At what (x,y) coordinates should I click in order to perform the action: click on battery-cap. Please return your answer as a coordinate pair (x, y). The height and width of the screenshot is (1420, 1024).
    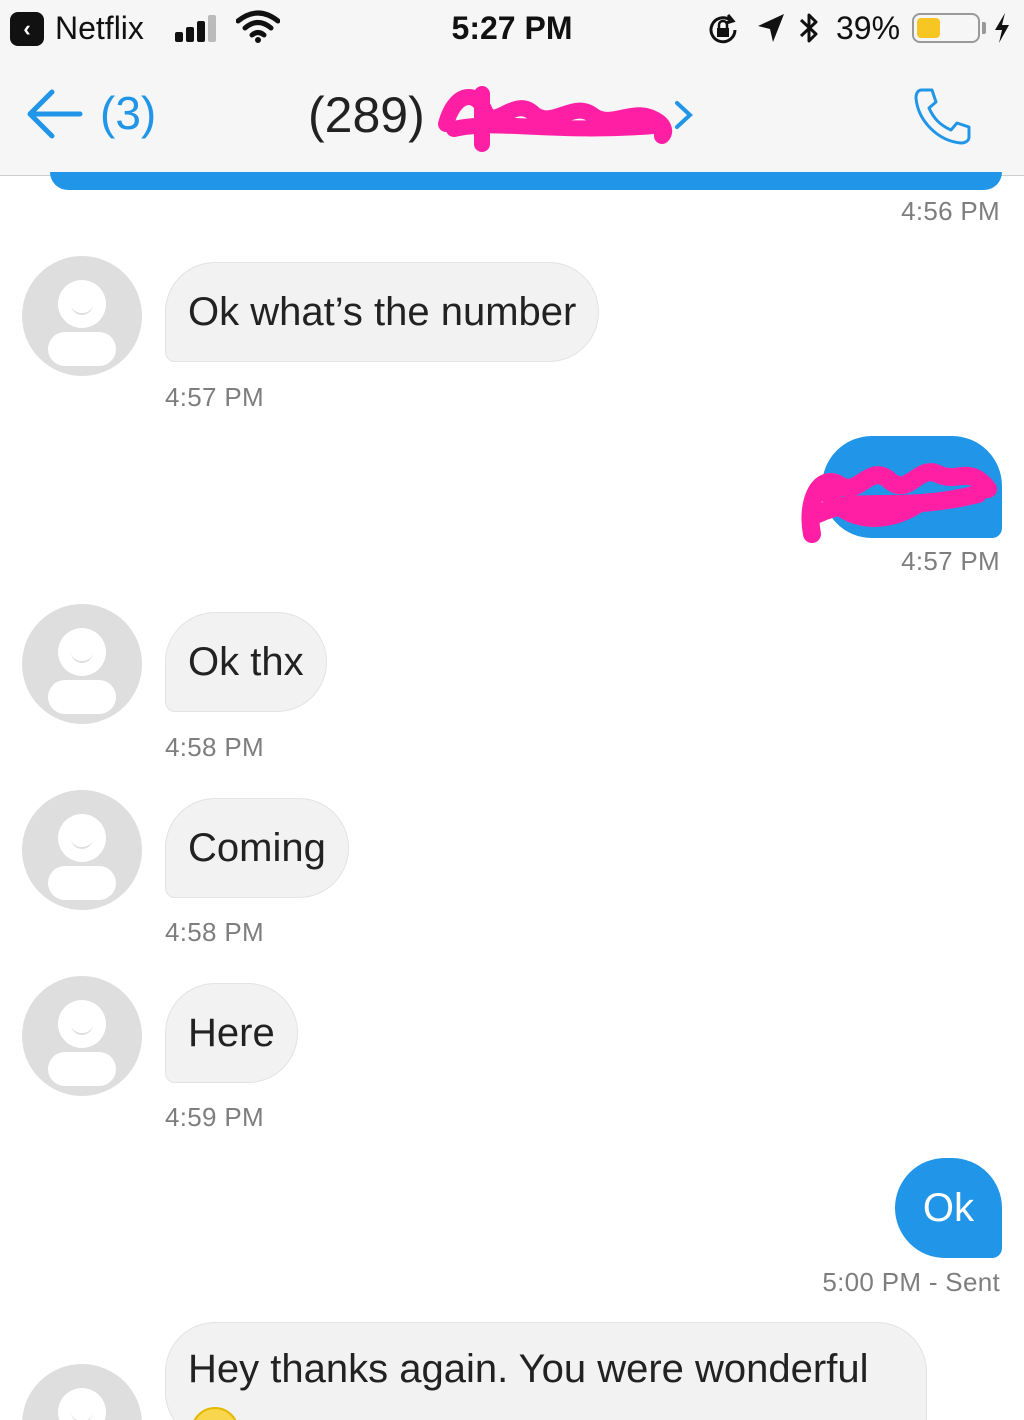
    Looking at the image, I should click on (984, 28).